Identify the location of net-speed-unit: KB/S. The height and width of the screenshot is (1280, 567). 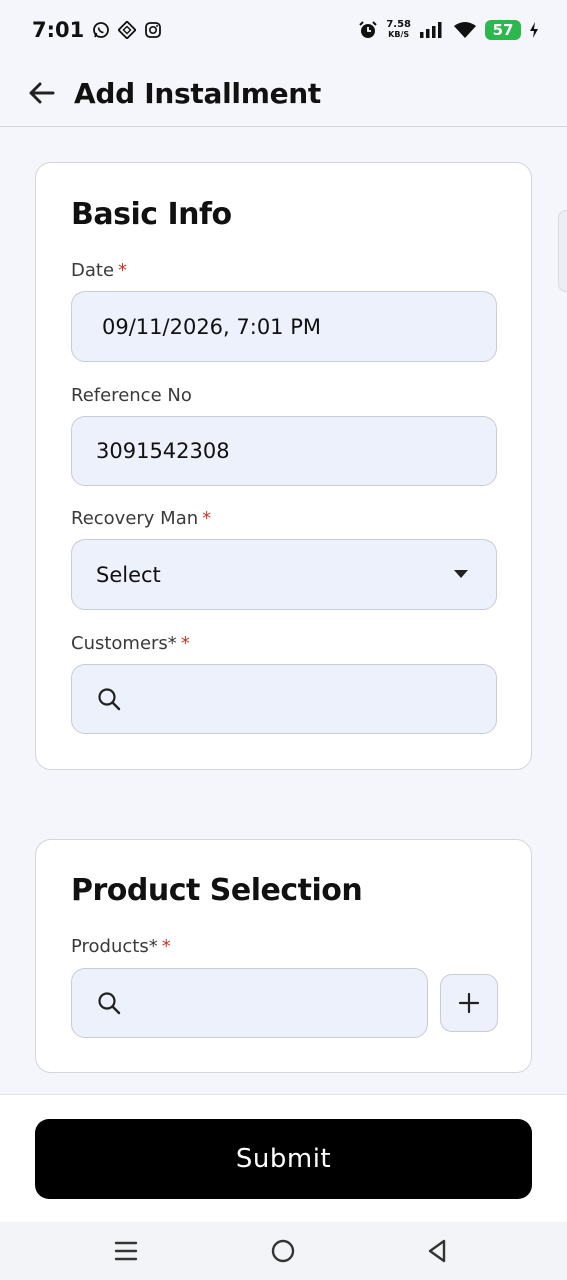
(399, 34).